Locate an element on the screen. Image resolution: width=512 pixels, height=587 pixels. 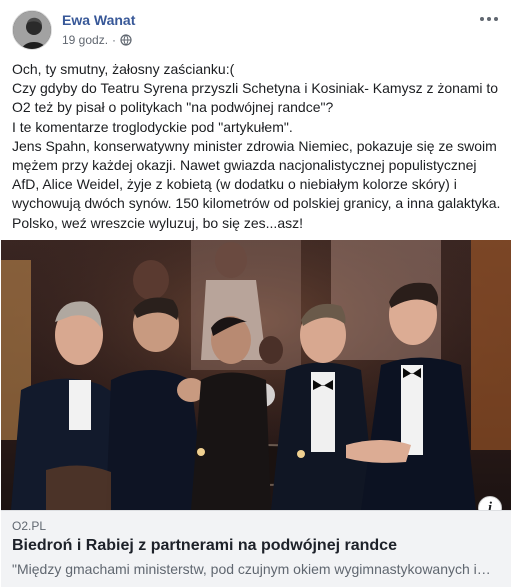
author-avatar is located at coordinates (32, 30).